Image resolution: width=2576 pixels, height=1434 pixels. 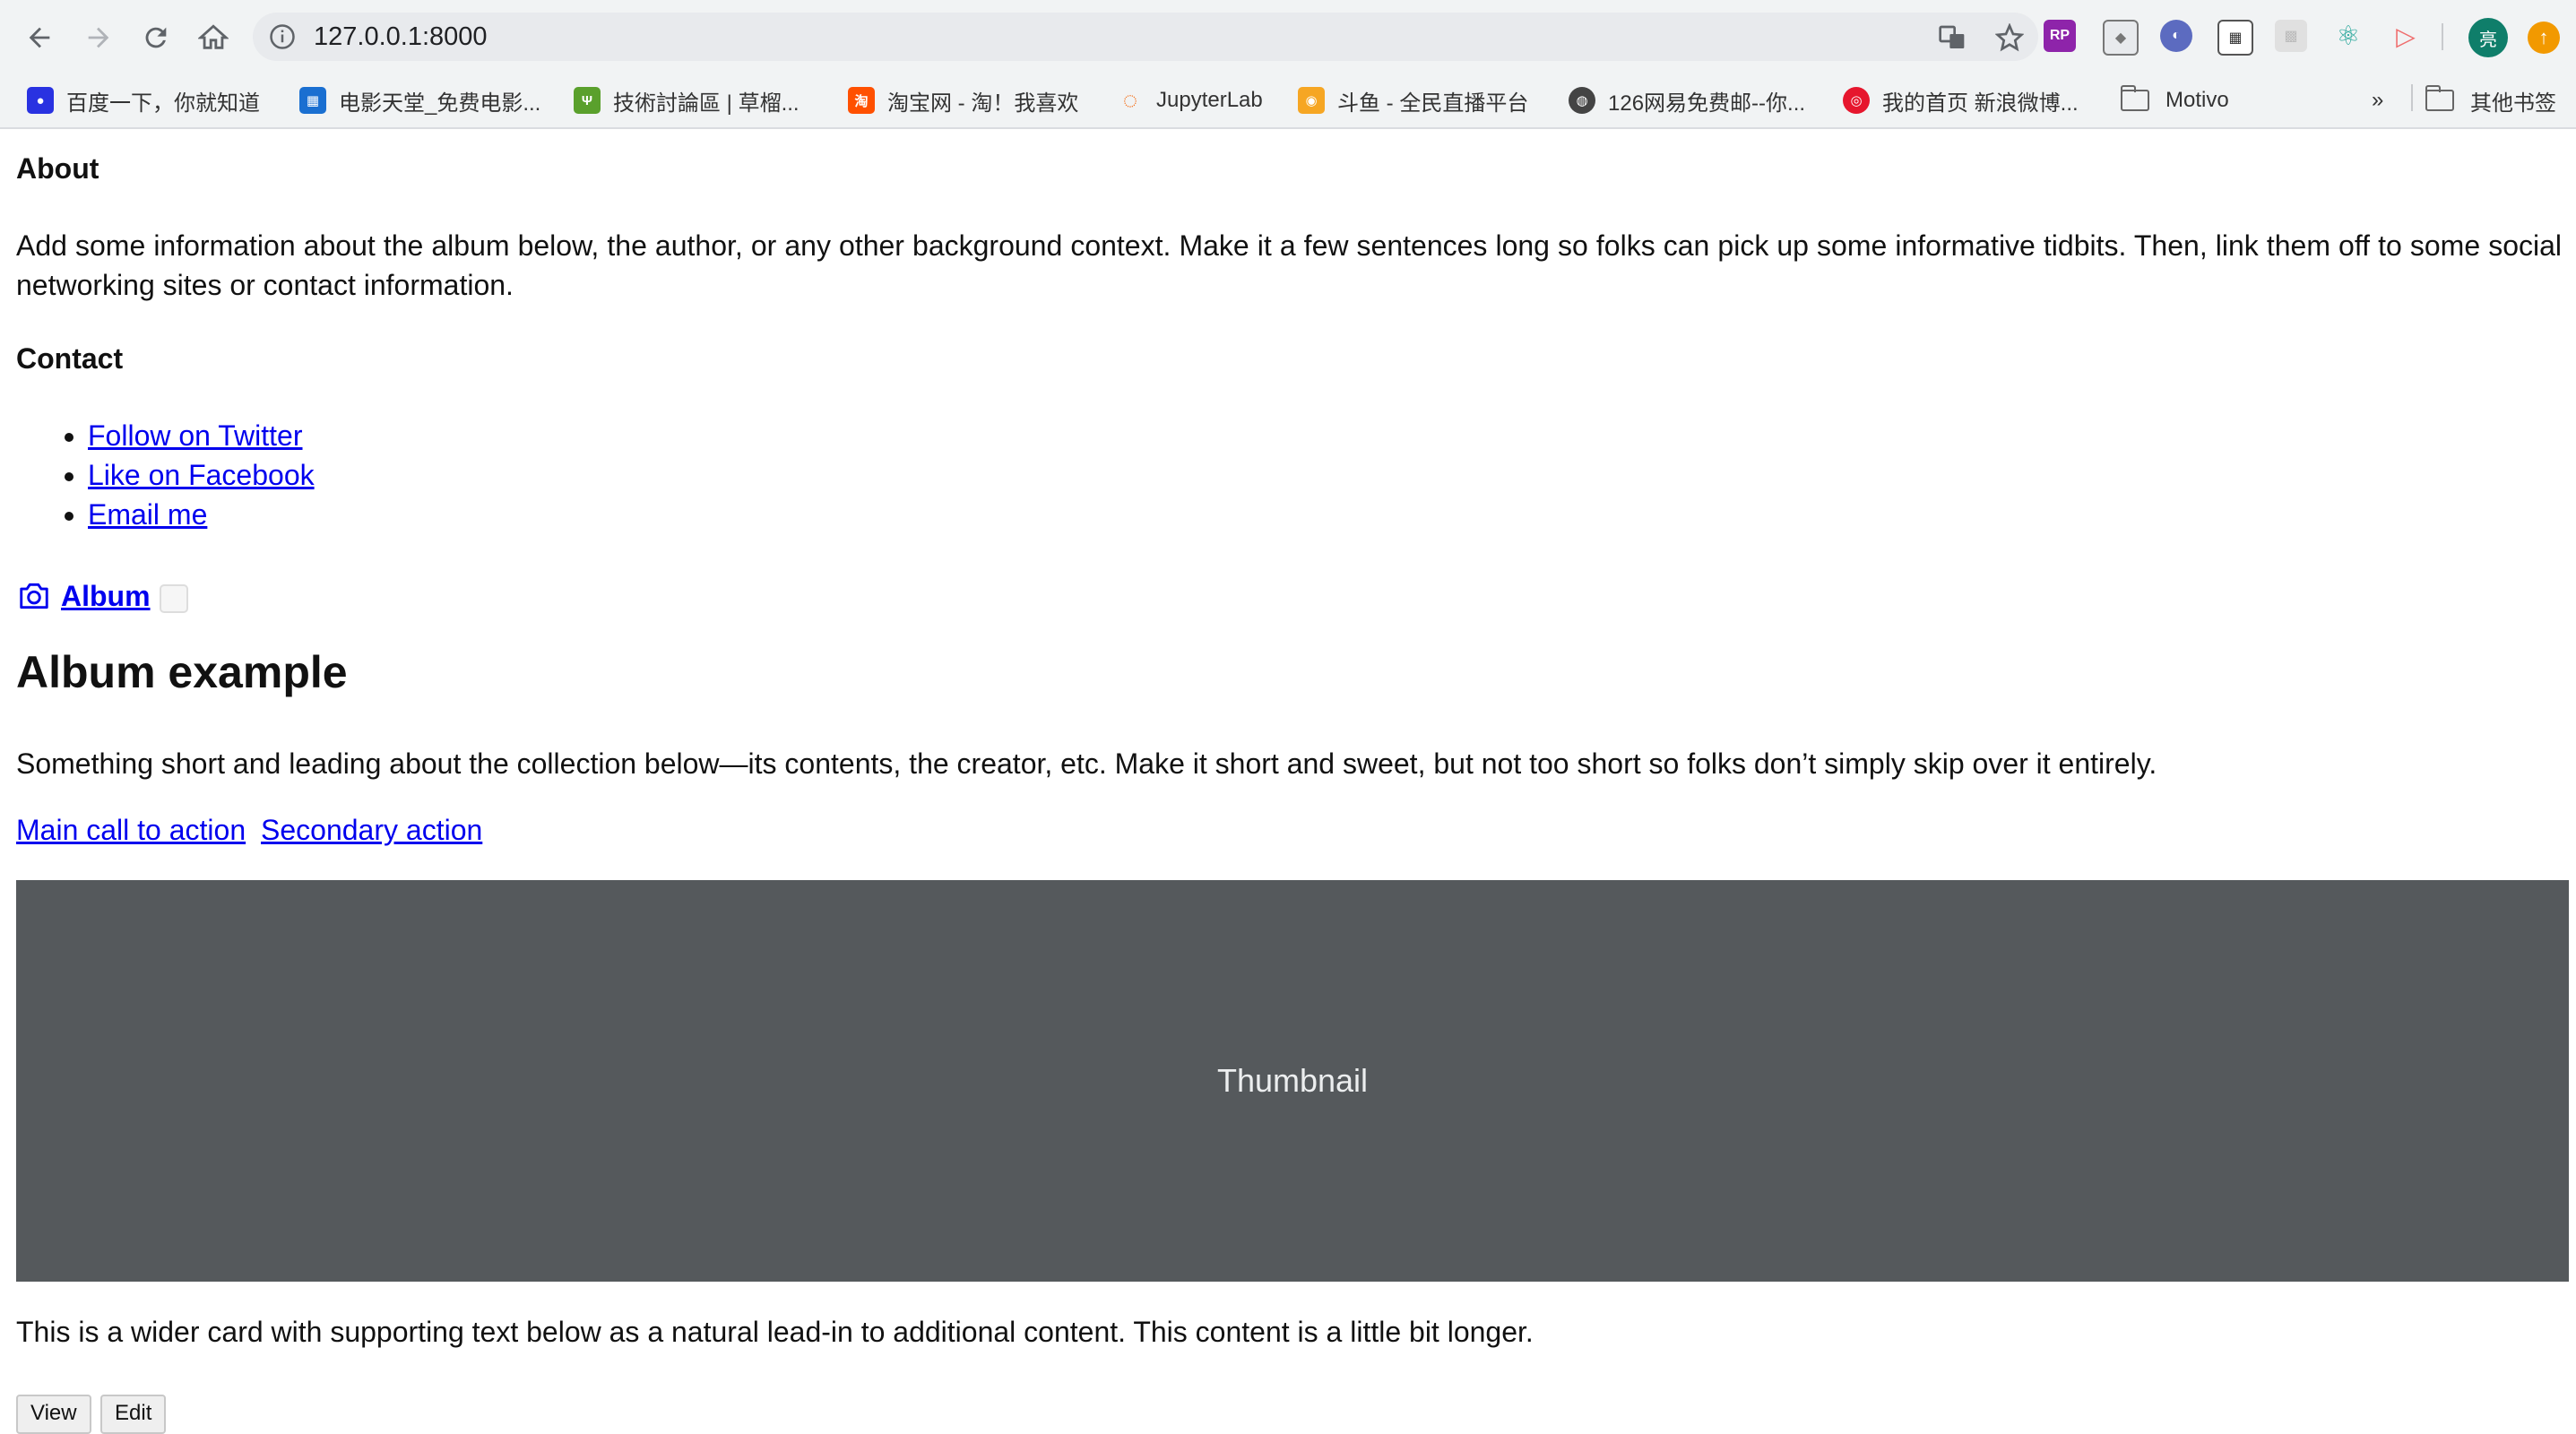 I want to click on bookmark-taobao: 淘 淘宝网 - 淘！我喜欢, so click(x=963, y=100).